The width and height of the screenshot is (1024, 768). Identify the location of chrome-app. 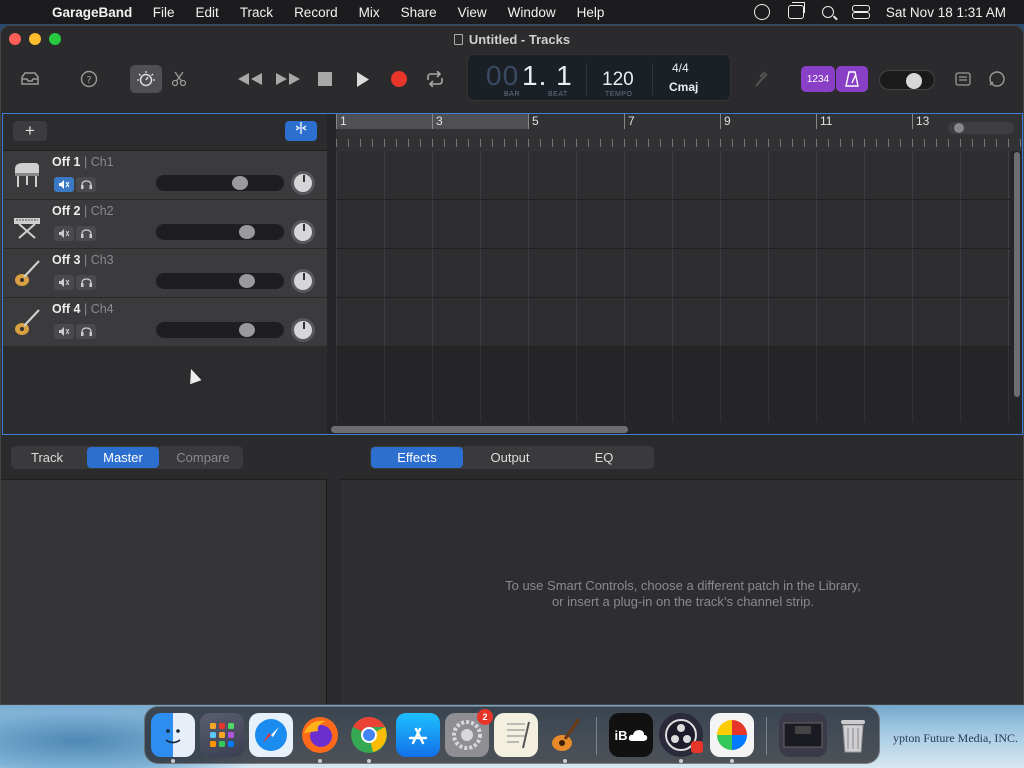
(369, 735).